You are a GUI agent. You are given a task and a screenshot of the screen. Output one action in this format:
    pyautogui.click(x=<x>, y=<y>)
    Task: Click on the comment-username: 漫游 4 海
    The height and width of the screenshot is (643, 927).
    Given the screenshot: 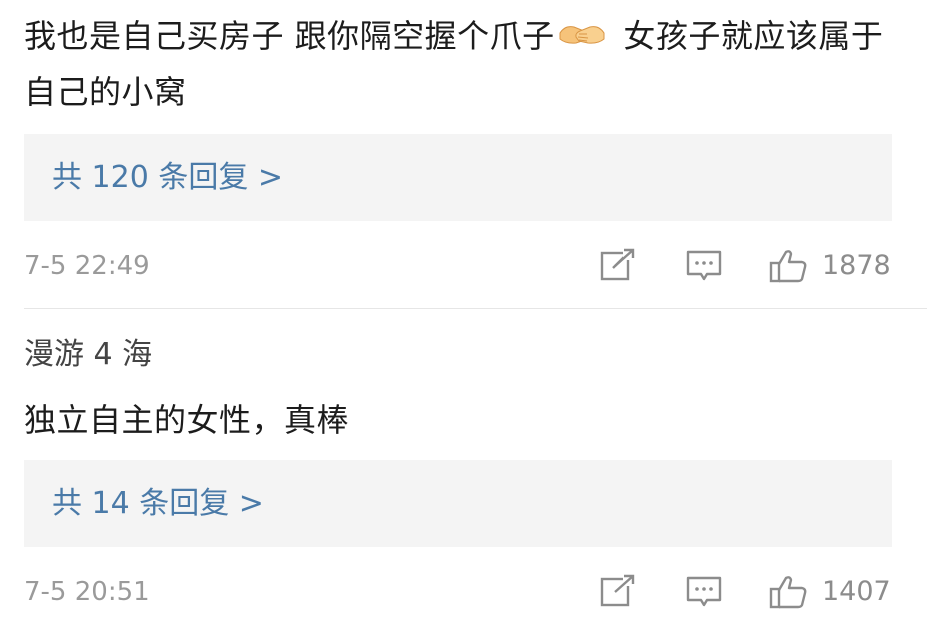 What is the action you would take?
    pyautogui.click(x=88, y=355)
    